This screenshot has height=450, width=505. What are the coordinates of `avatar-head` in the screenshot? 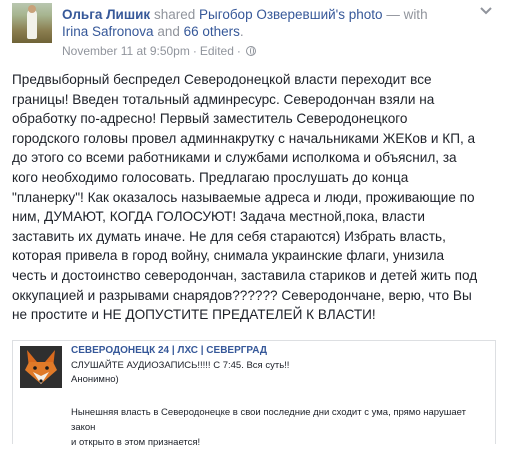 It's located at (32, 9).